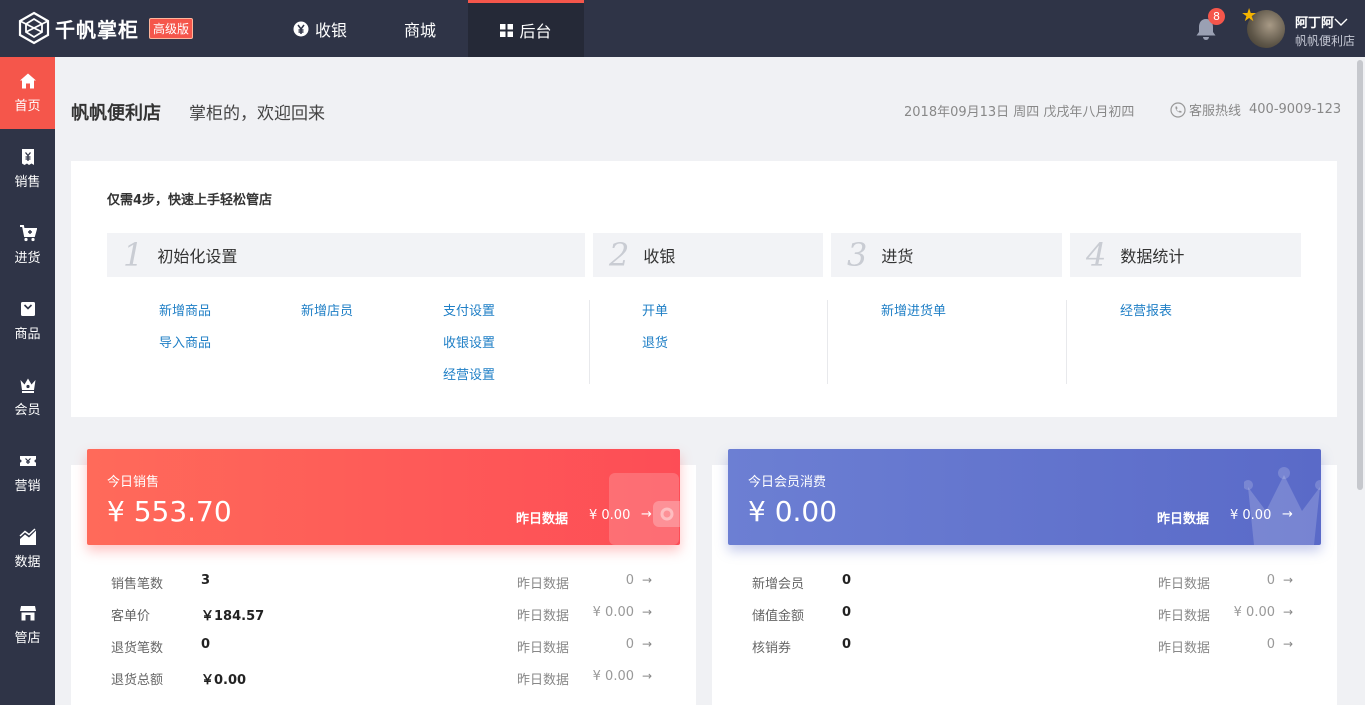 Image resolution: width=1365 pixels, height=705 pixels. Describe the element at coordinates (383, 497) in the screenshot. I see `sales-banner: 今日销售 ¥ 553.70 昨日数据 ¥ 0.00 →` at that location.